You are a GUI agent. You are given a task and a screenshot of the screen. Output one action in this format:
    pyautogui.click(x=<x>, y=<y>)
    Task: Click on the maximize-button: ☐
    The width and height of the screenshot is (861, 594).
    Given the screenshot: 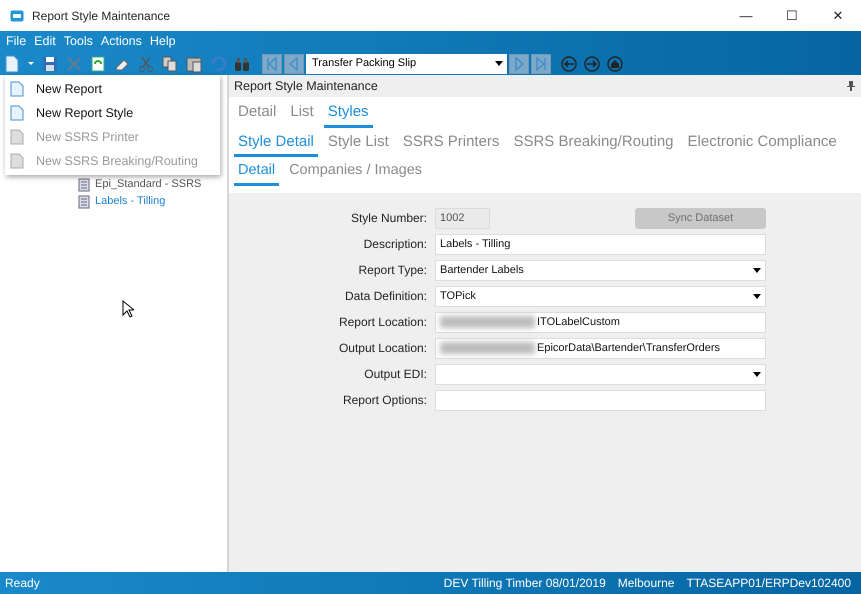 What is the action you would take?
    pyautogui.click(x=792, y=15)
    